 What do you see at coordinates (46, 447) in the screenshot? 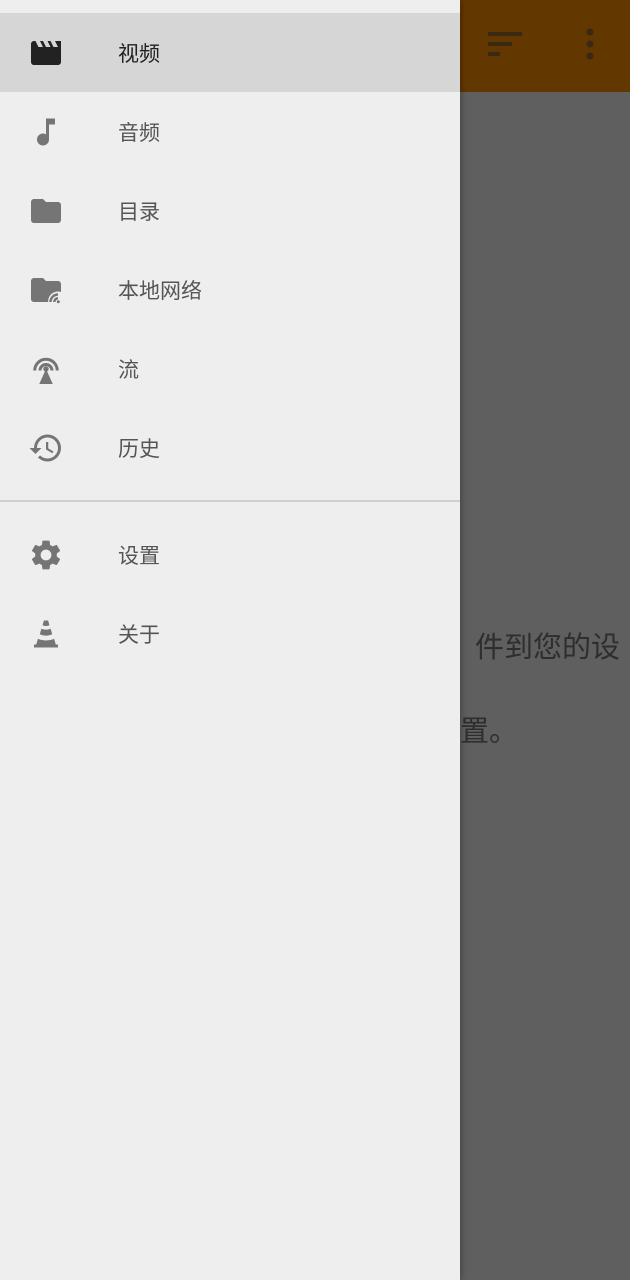
I see `history-icon` at bounding box center [46, 447].